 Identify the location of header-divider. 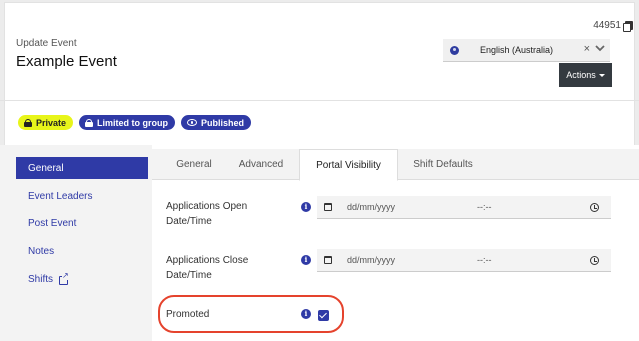
(319, 100).